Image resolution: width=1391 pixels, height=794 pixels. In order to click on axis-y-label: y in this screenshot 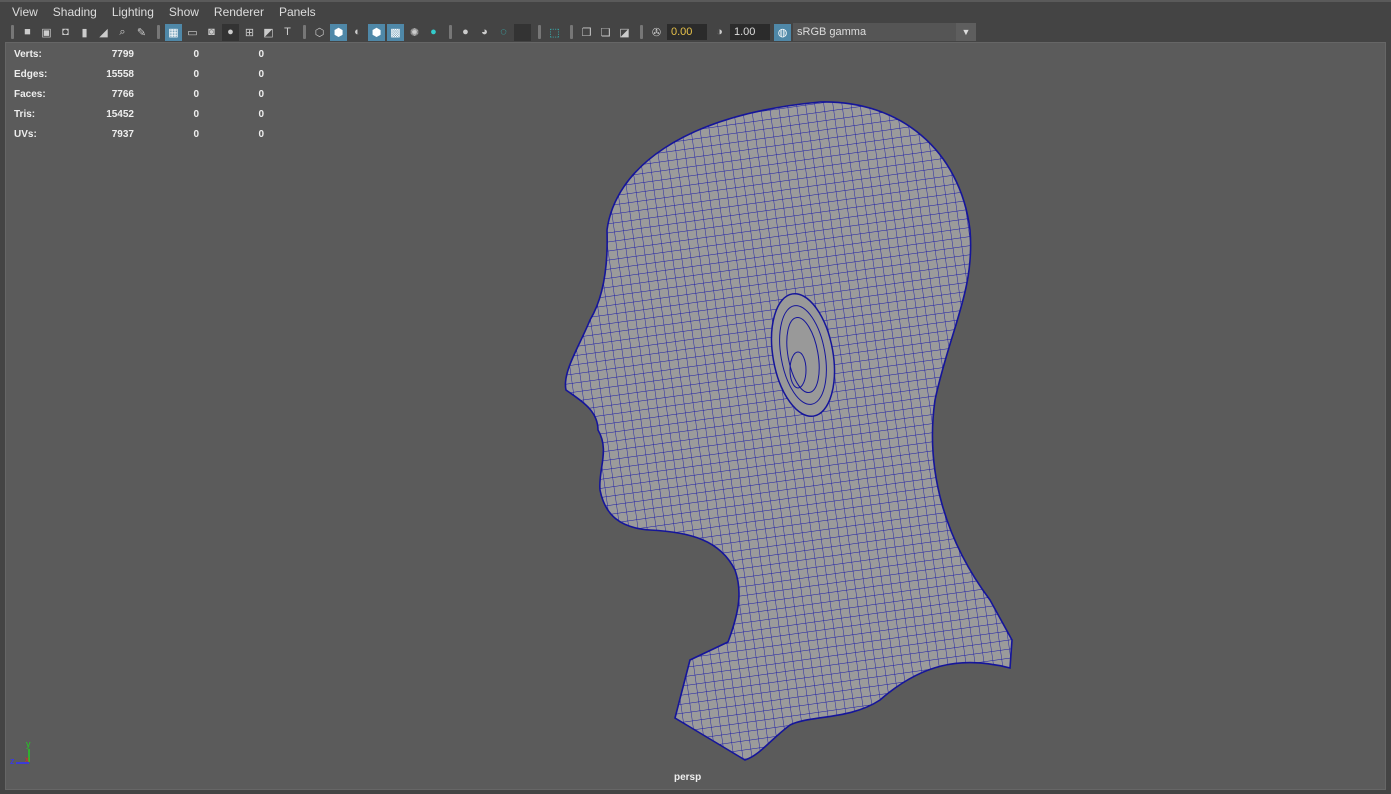, I will do `click(28, 744)`.